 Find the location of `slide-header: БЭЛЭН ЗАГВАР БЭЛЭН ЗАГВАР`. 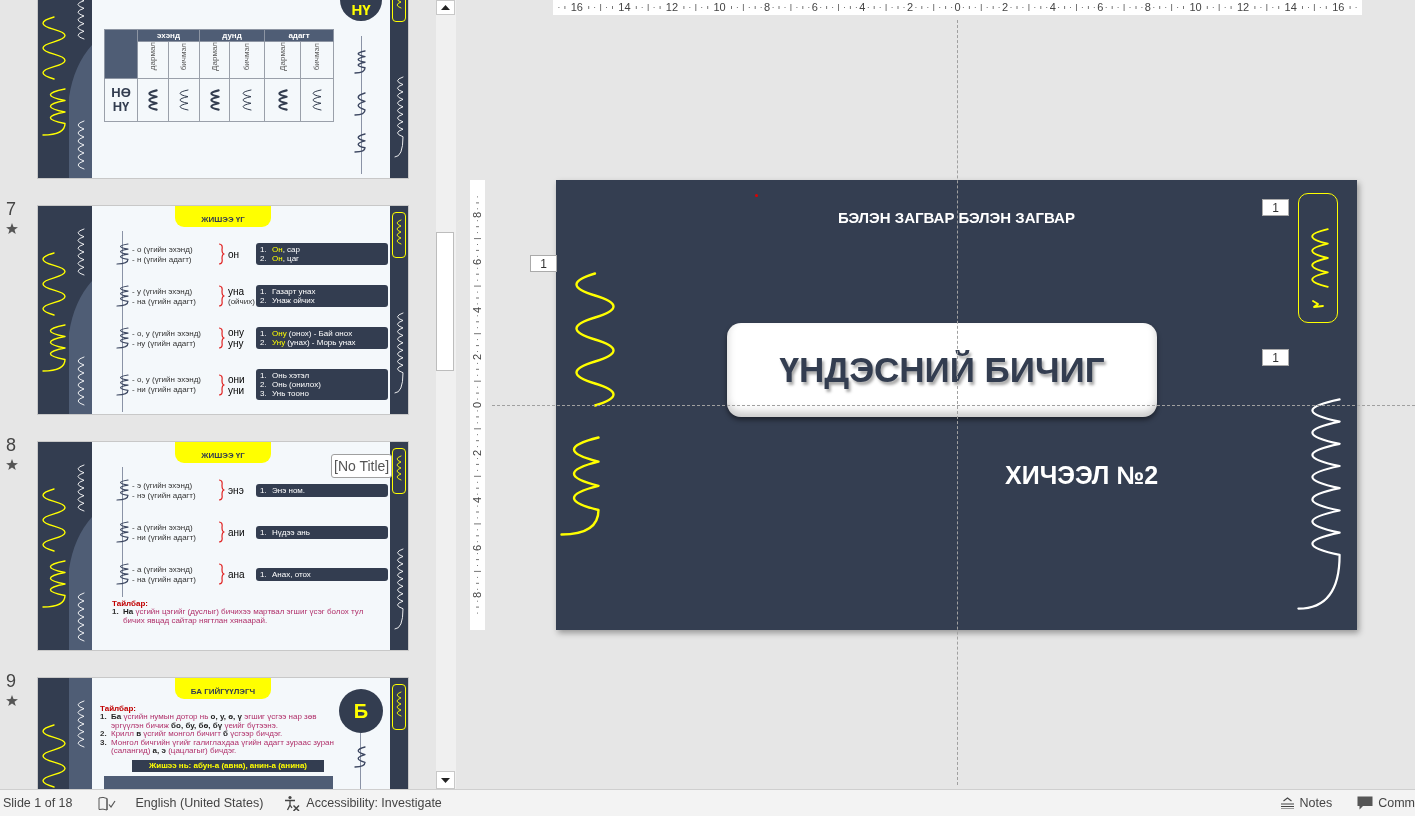

slide-header: БЭЛЭН ЗАГВАР БЭЛЭН ЗАГВАР is located at coordinates (956, 218).